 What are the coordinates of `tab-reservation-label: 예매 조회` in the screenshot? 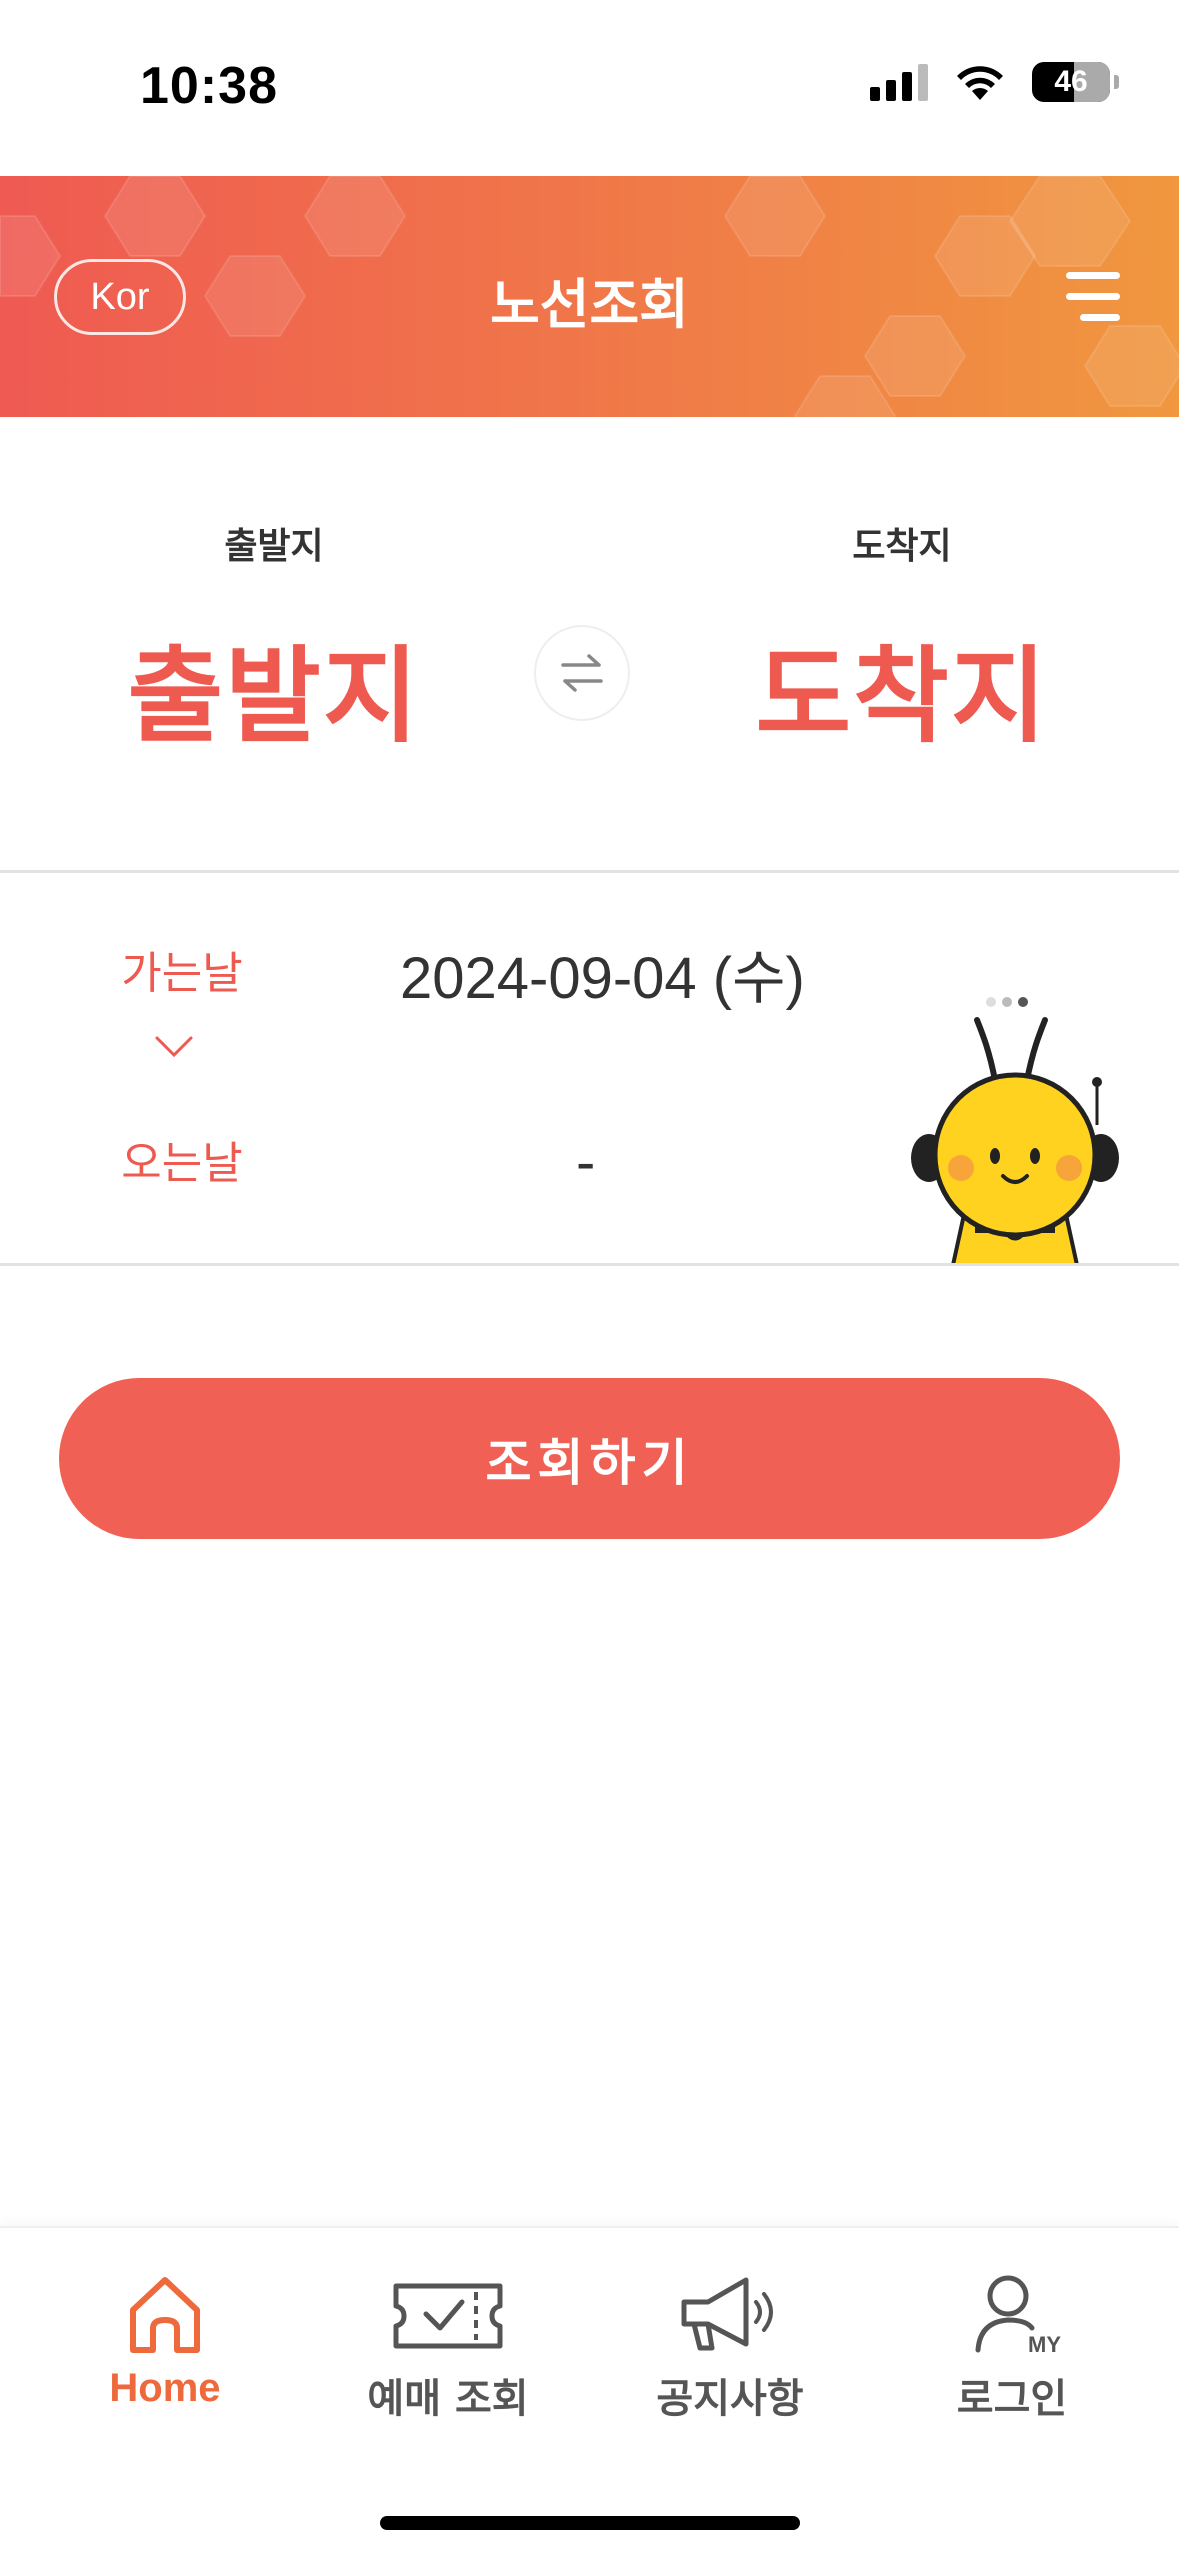 It's located at (448, 2399).